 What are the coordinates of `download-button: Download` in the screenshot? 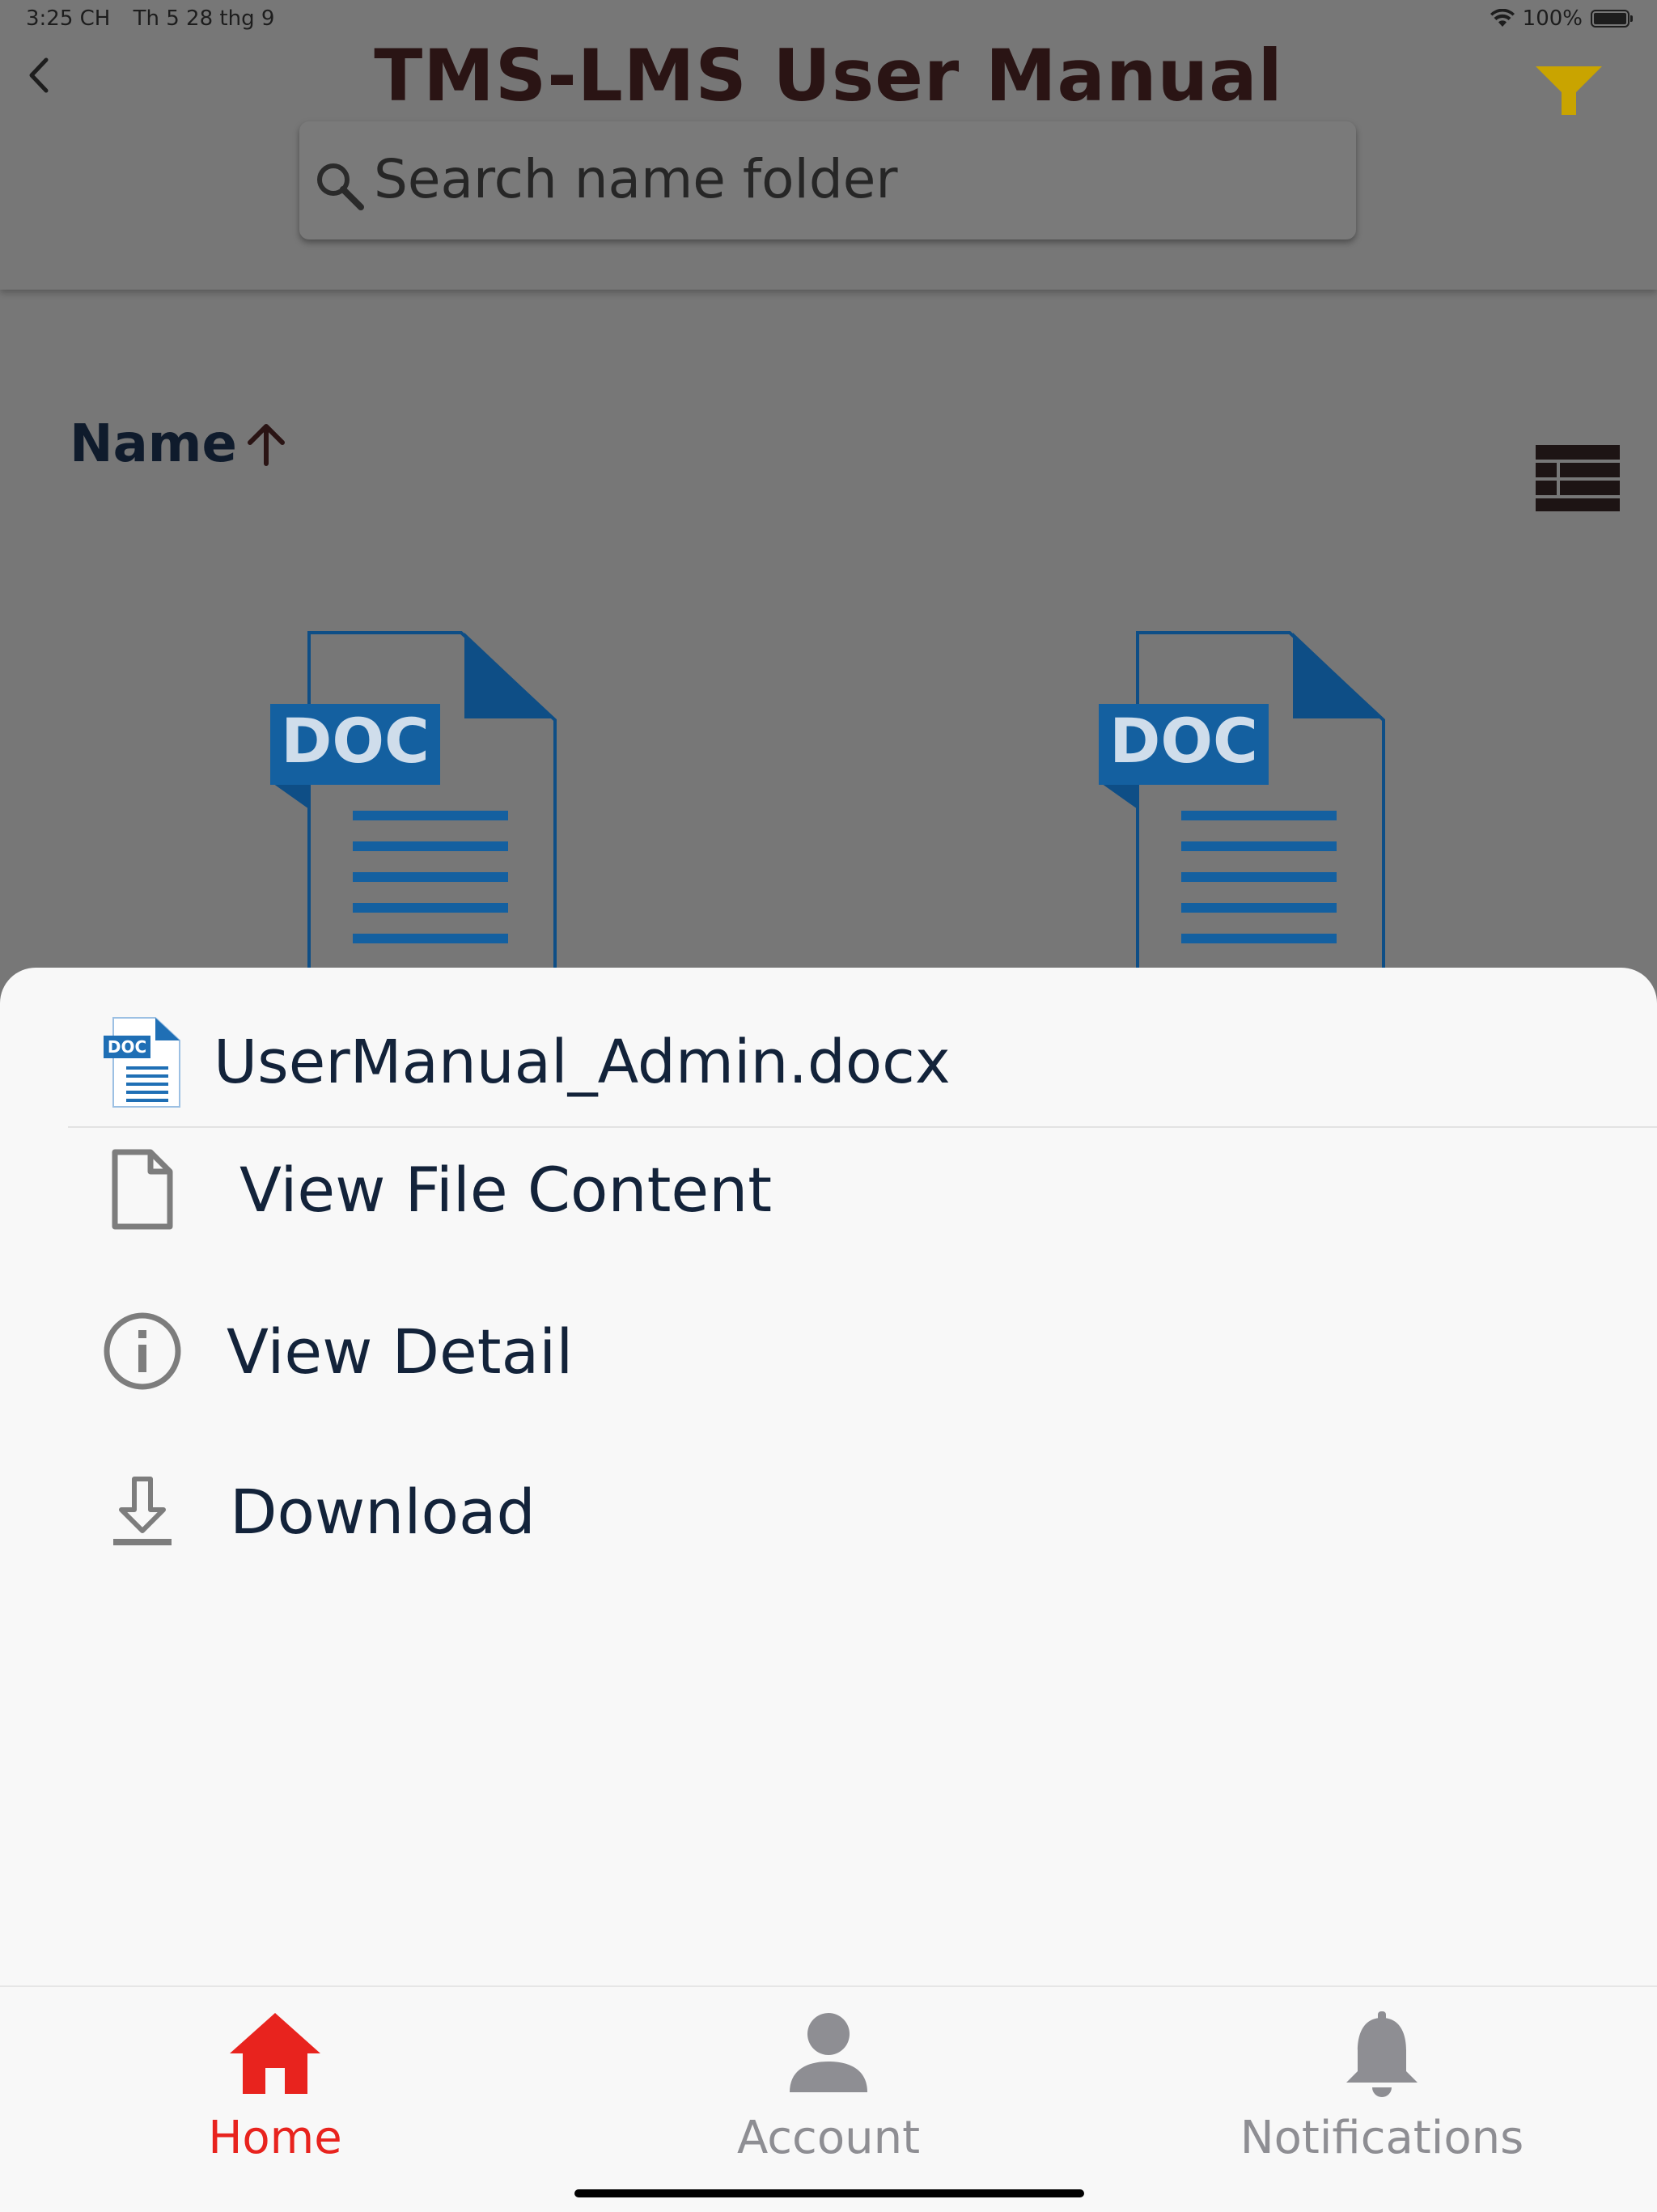 It's located at (836, 1511).